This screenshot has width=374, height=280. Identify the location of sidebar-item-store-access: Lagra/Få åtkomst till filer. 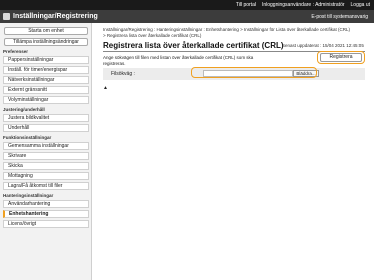
(46, 186).